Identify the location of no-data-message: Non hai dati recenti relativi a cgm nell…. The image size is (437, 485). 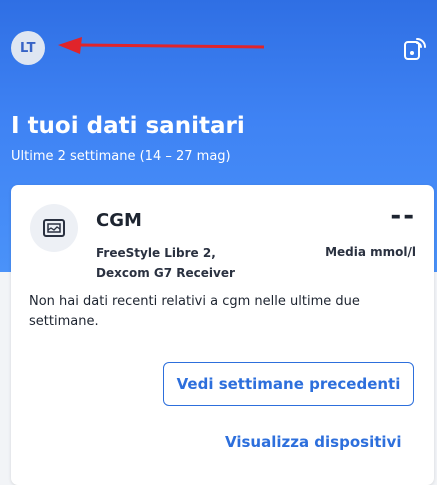
(194, 311).